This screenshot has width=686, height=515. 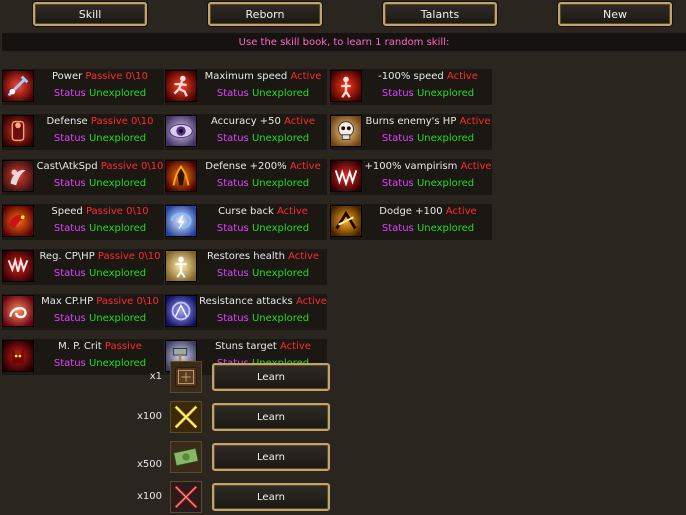 What do you see at coordinates (18, 266) in the screenshot?
I see `fangs-icon` at bounding box center [18, 266].